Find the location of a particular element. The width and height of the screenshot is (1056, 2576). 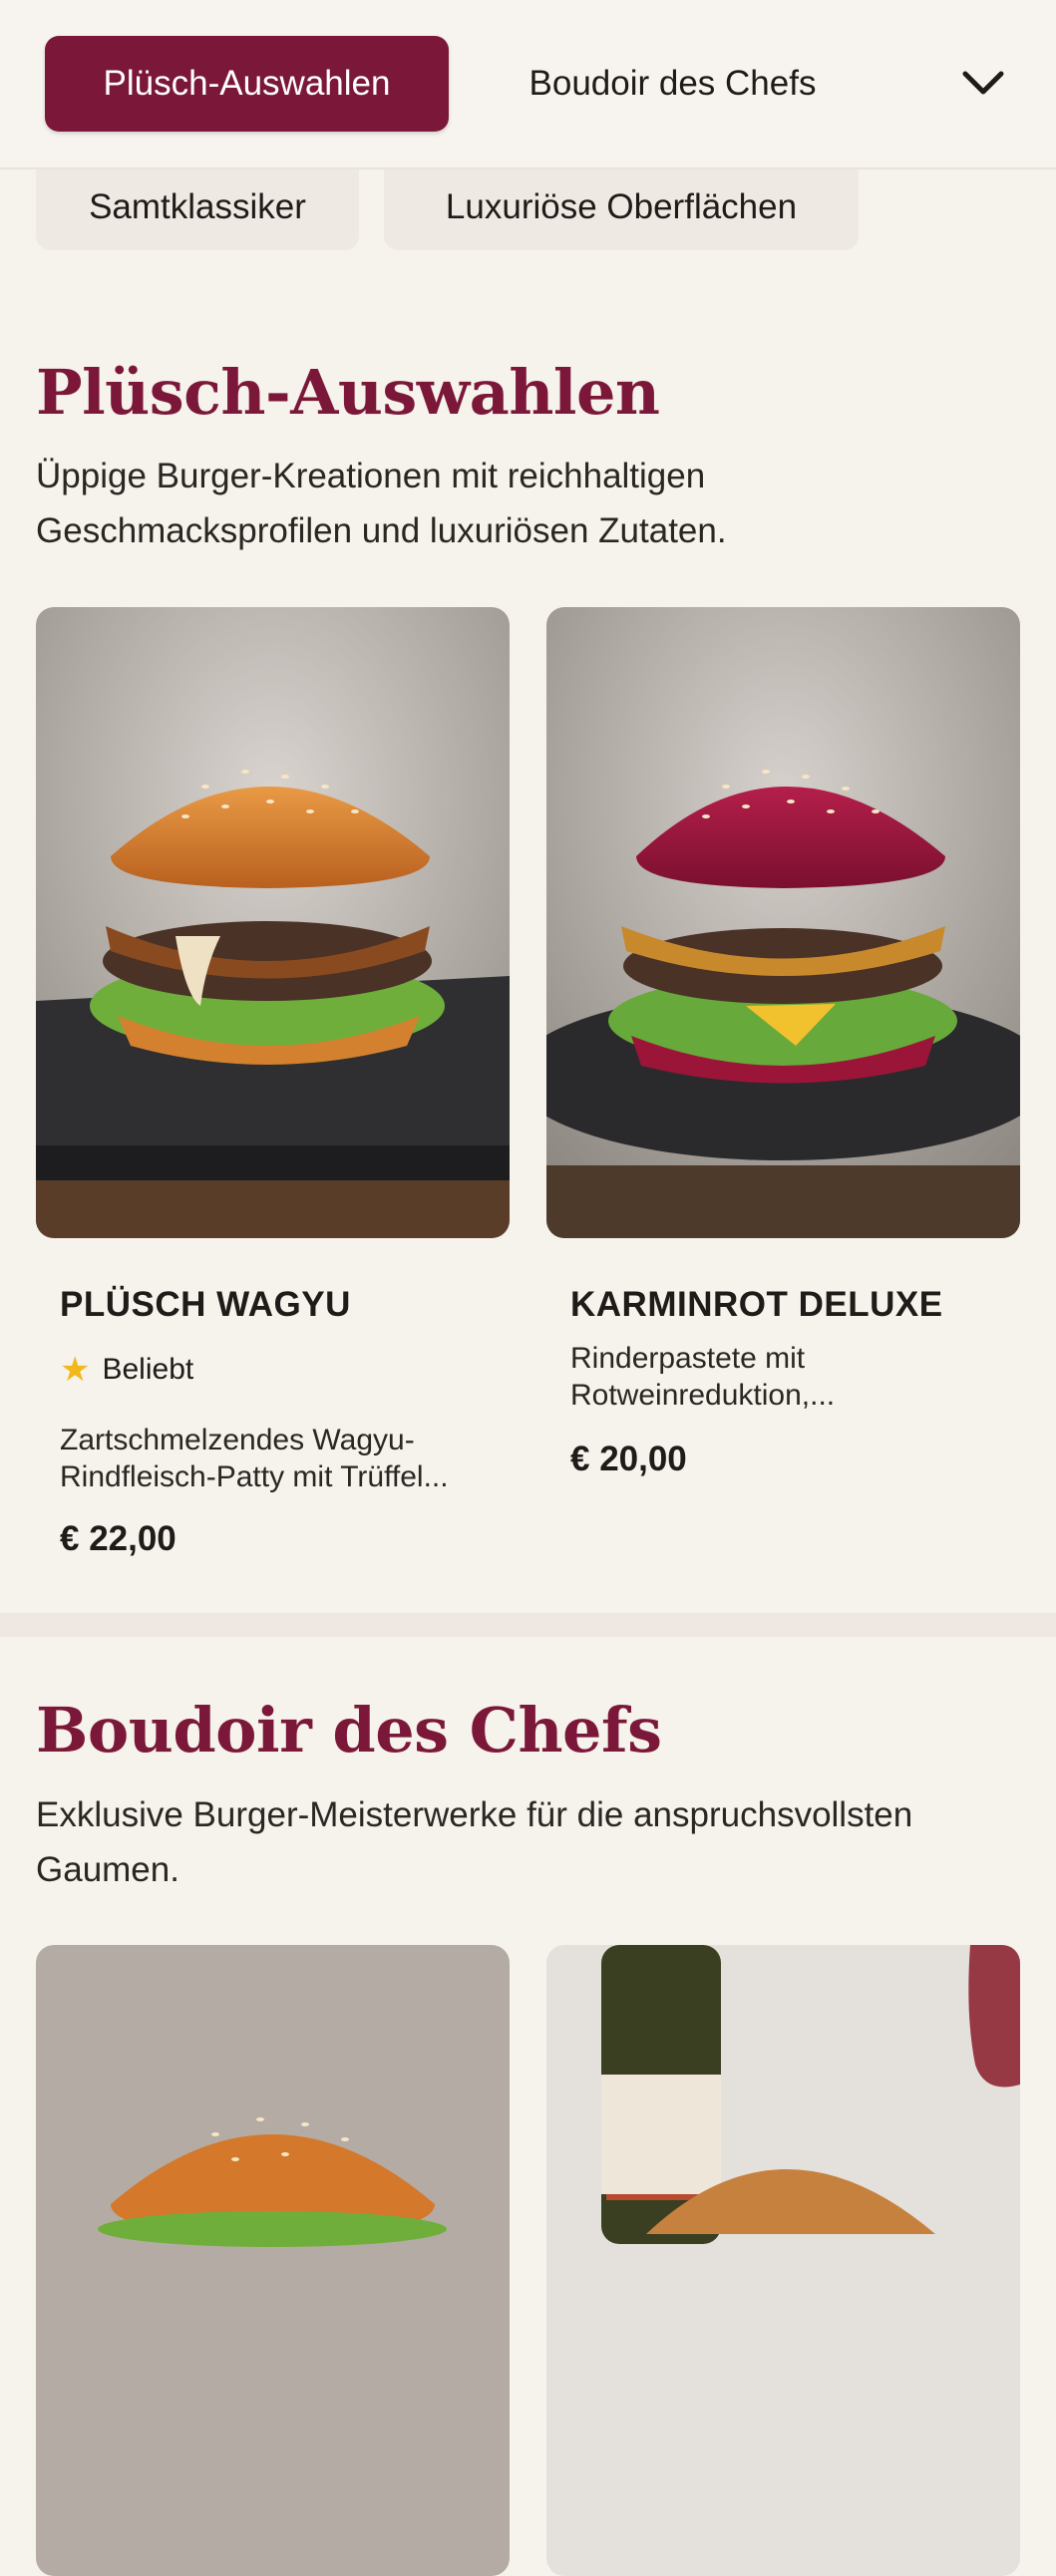

subcategory-chip-samtklassiker: Samtklassiker is located at coordinates (197, 206).